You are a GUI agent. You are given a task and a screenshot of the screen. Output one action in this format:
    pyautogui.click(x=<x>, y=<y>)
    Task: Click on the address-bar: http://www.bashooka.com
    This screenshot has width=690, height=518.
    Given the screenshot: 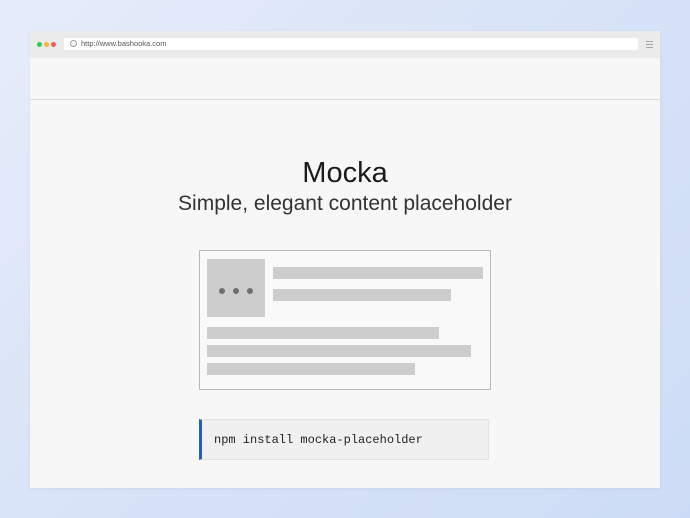 What is the action you would take?
    pyautogui.click(x=351, y=44)
    